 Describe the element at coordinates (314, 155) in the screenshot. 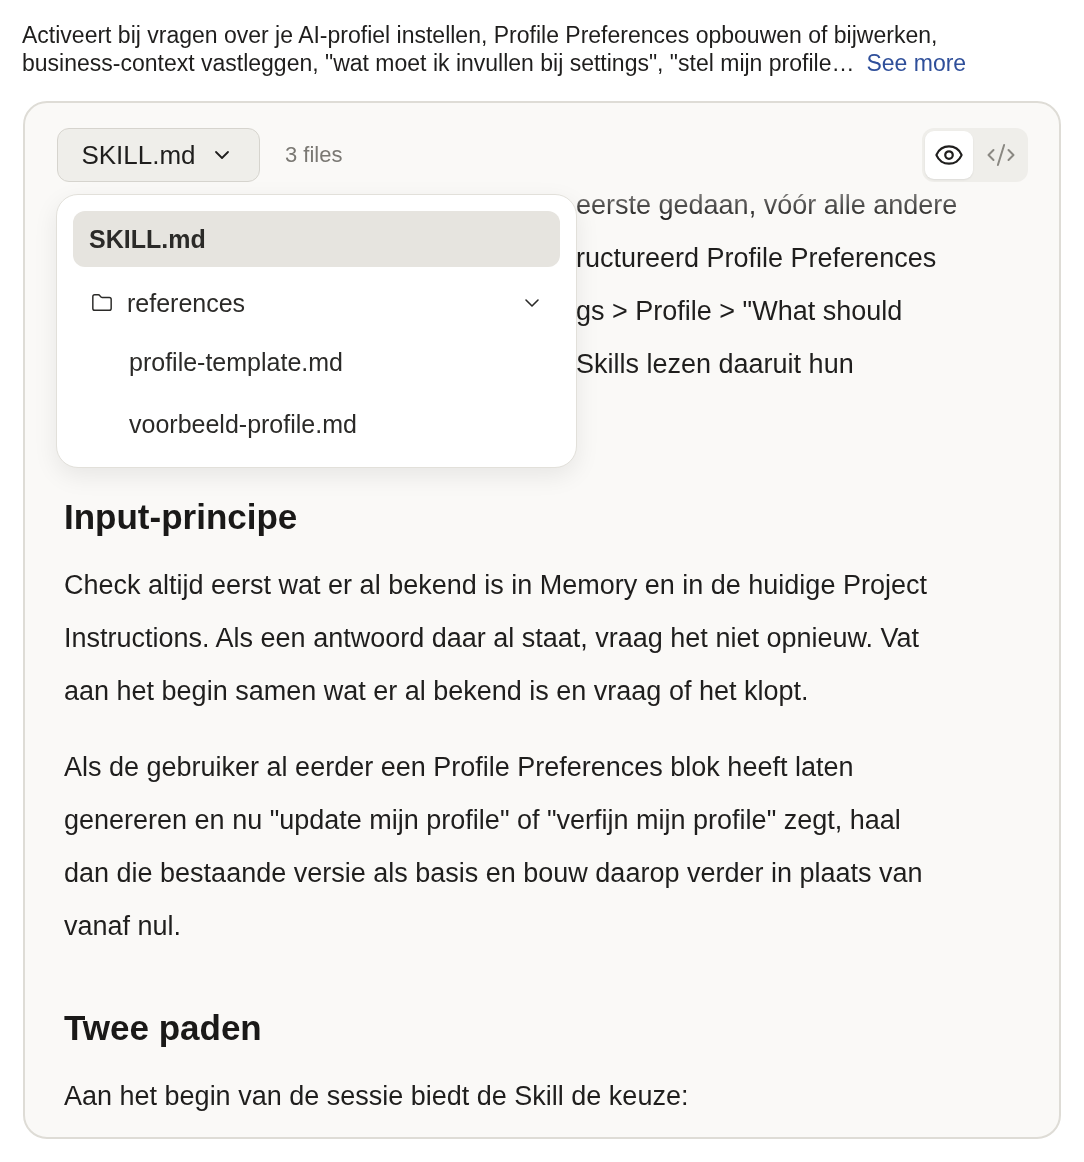

I see `file-count-text: 3 files` at that location.